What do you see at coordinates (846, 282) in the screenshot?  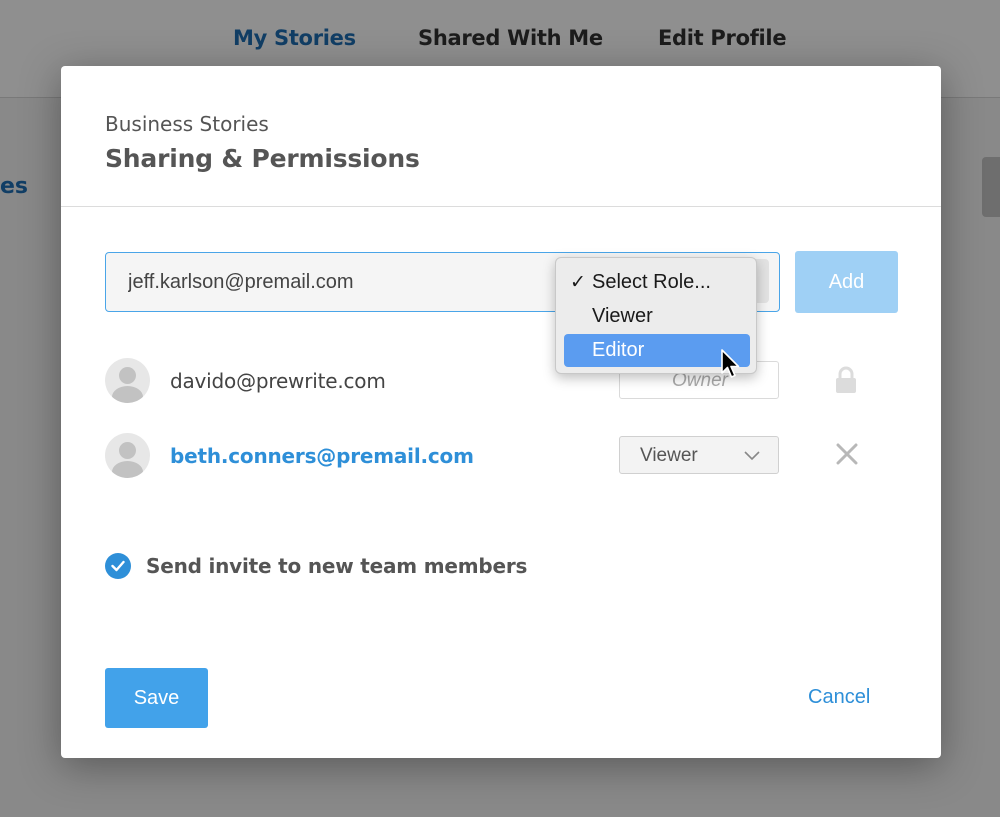 I see `add-button: Add` at bounding box center [846, 282].